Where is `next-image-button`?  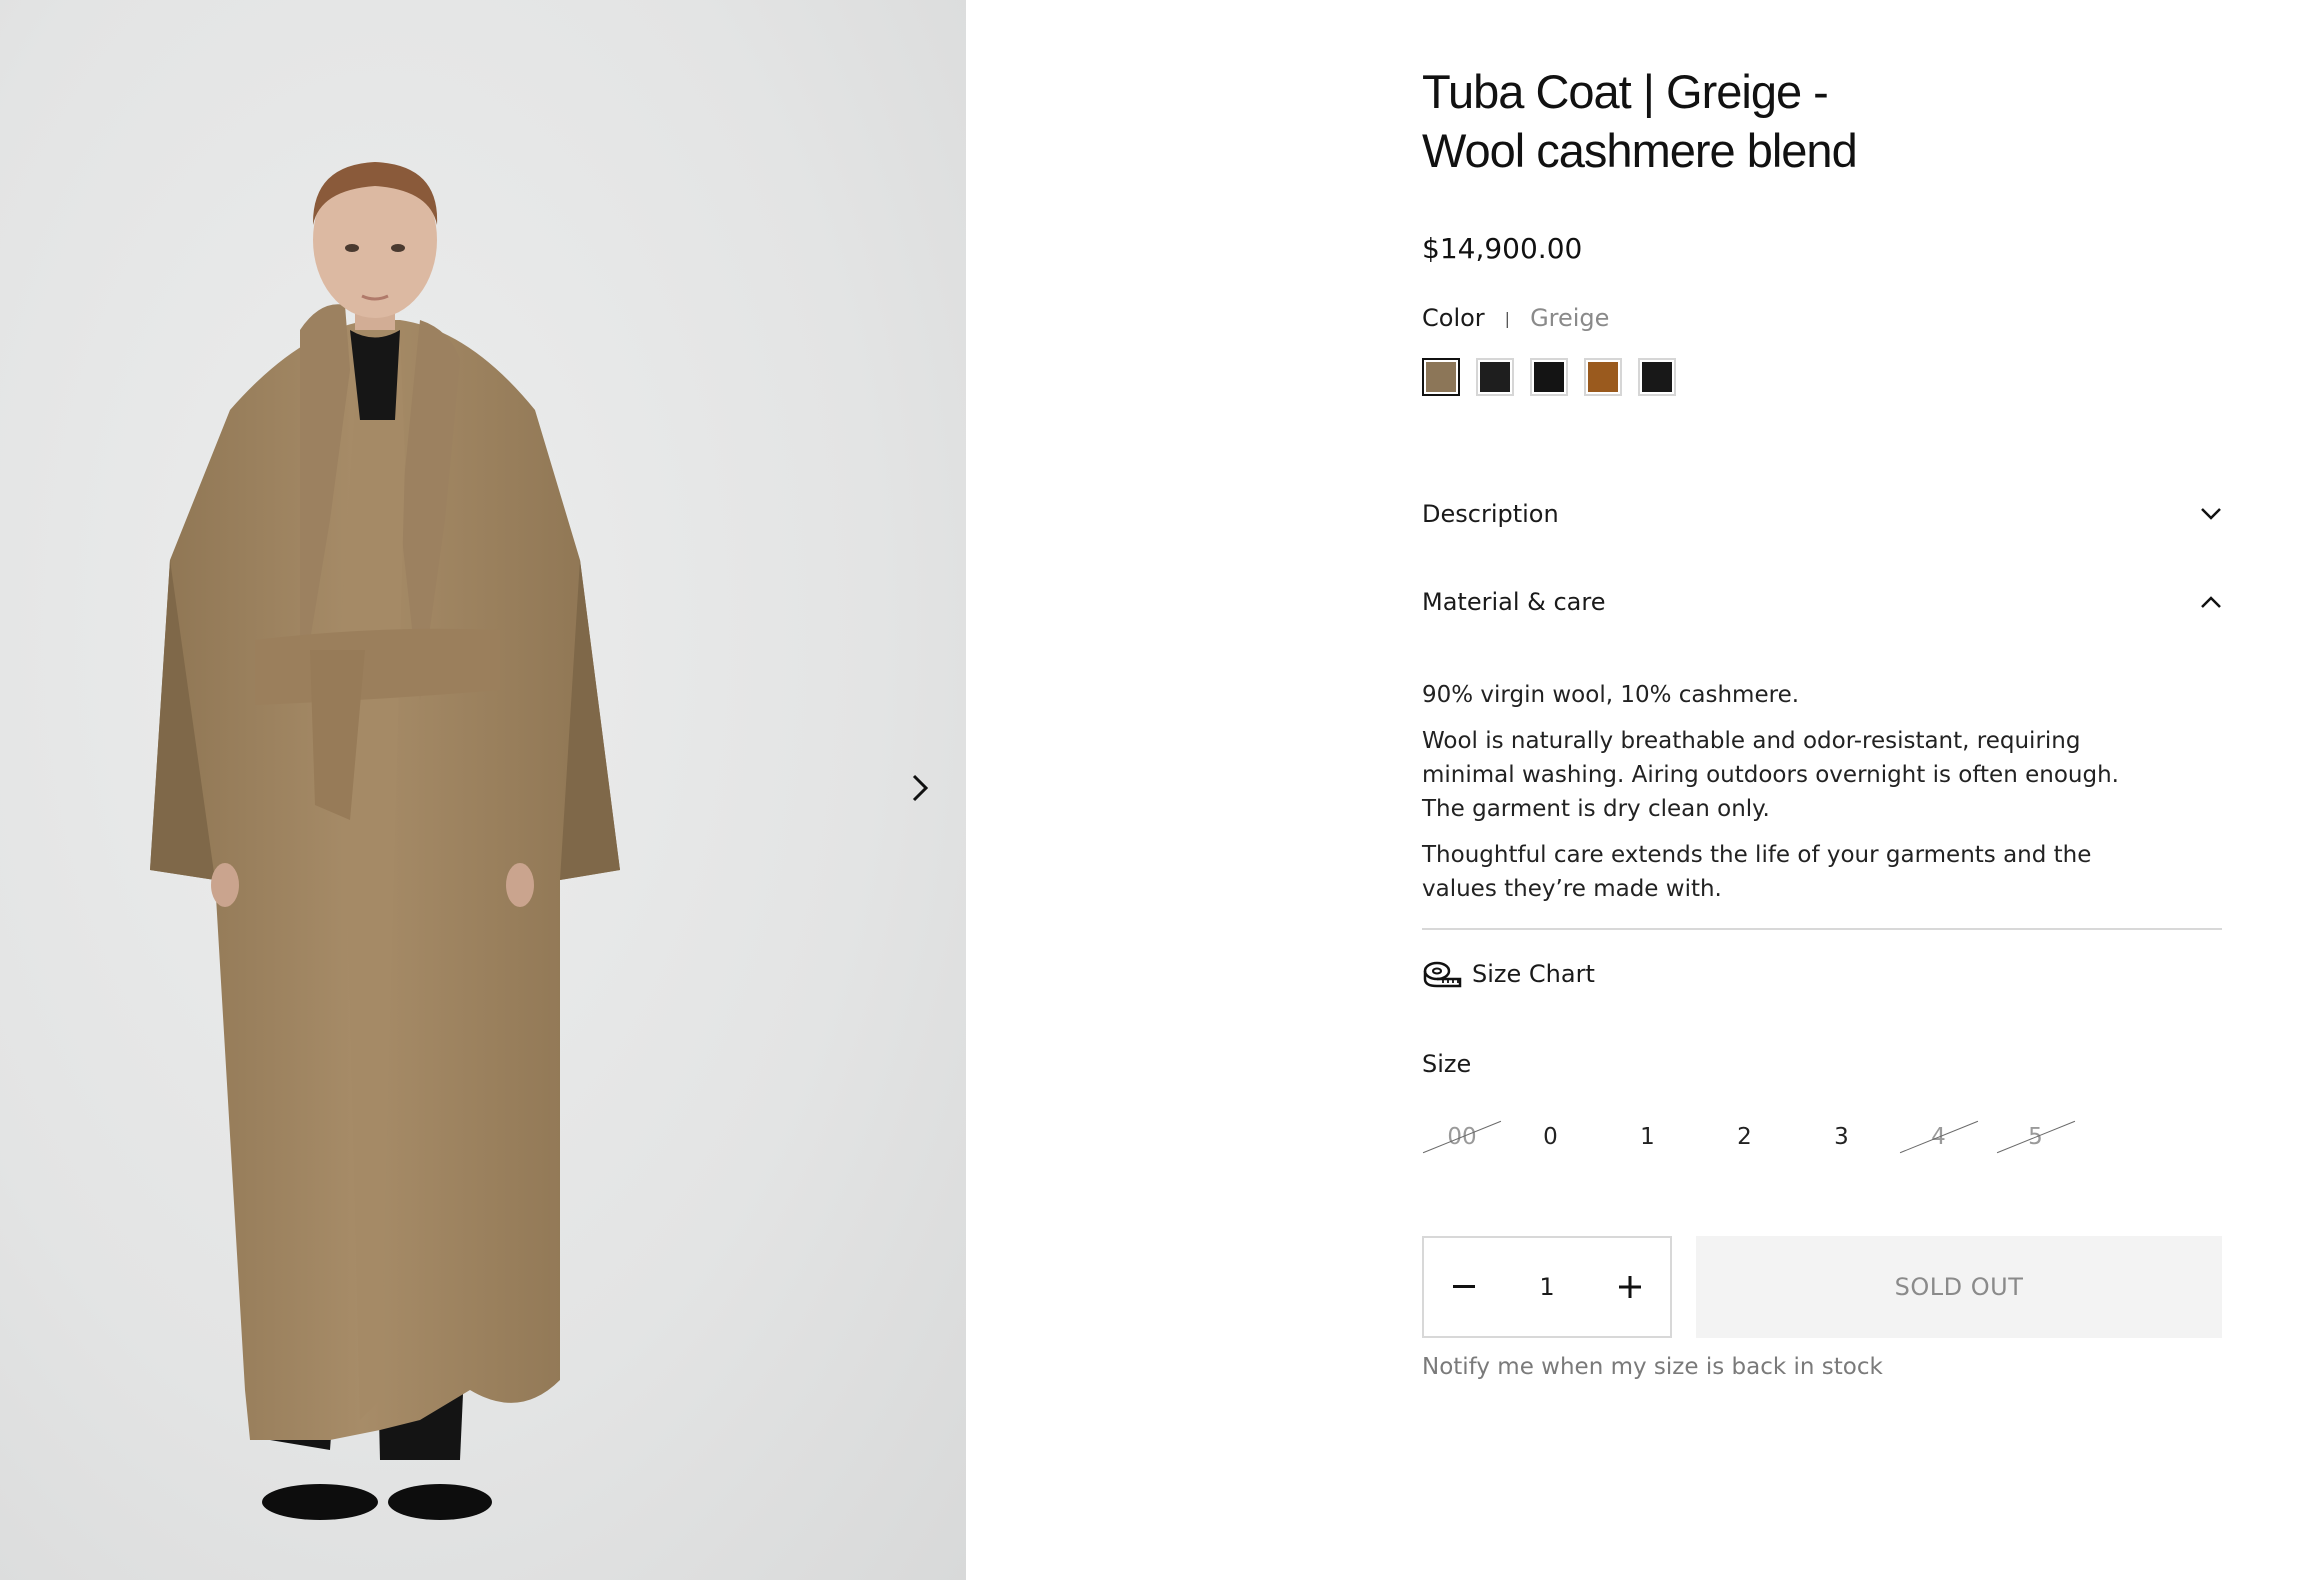
next-image-button is located at coordinates (920, 788).